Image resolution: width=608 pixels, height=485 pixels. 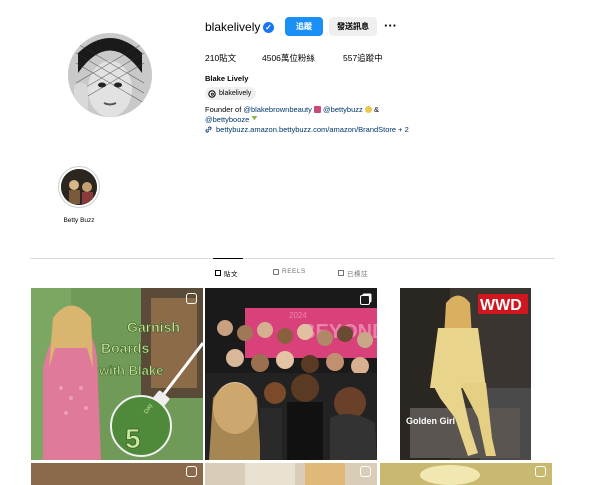 I want to click on reels-icon, so click(x=276, y=271).